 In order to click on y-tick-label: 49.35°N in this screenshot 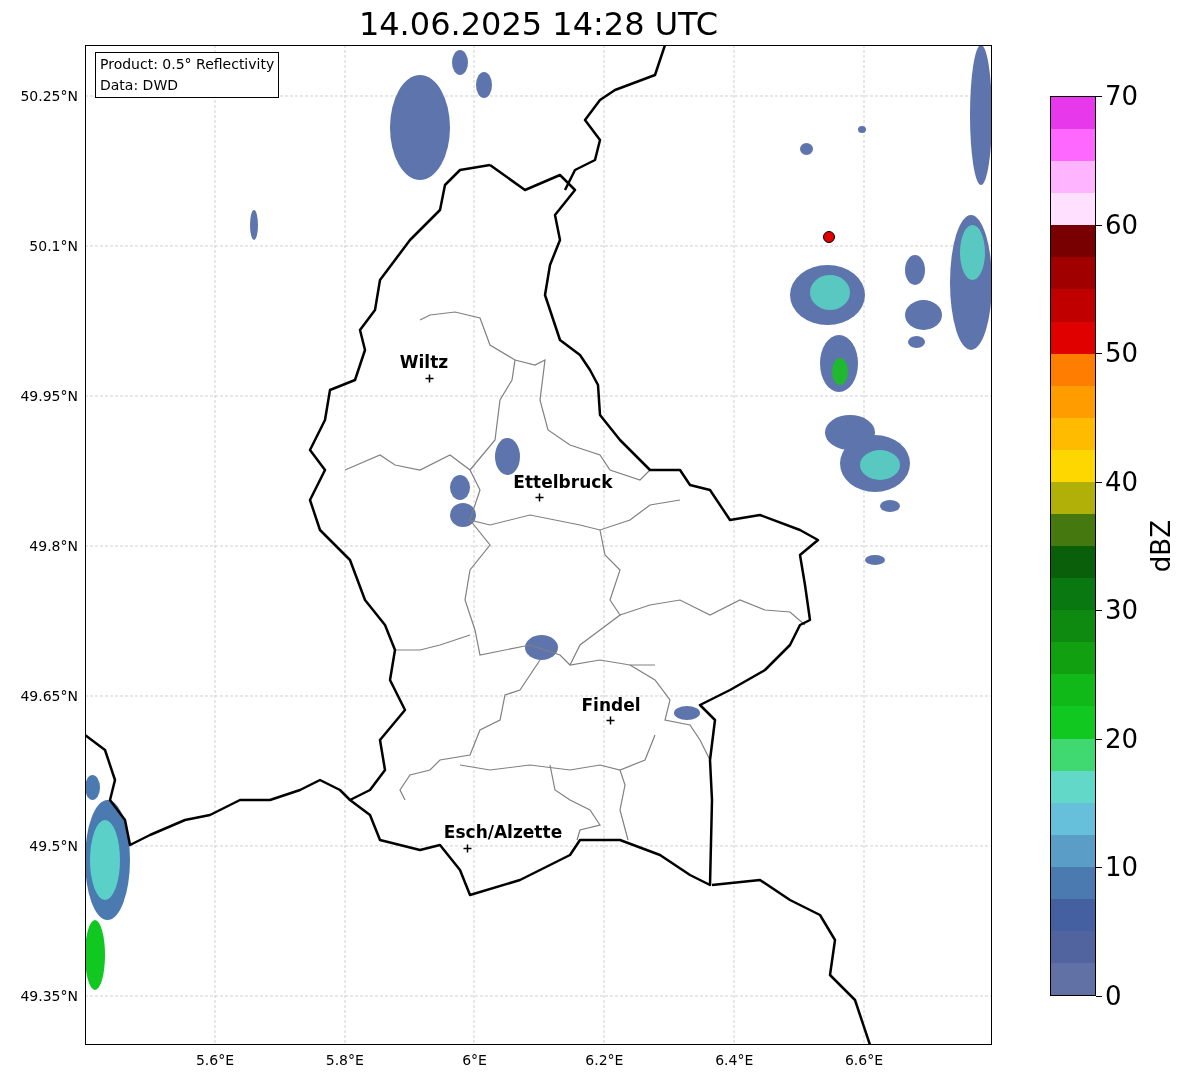, I will do `click(49, 996)`.